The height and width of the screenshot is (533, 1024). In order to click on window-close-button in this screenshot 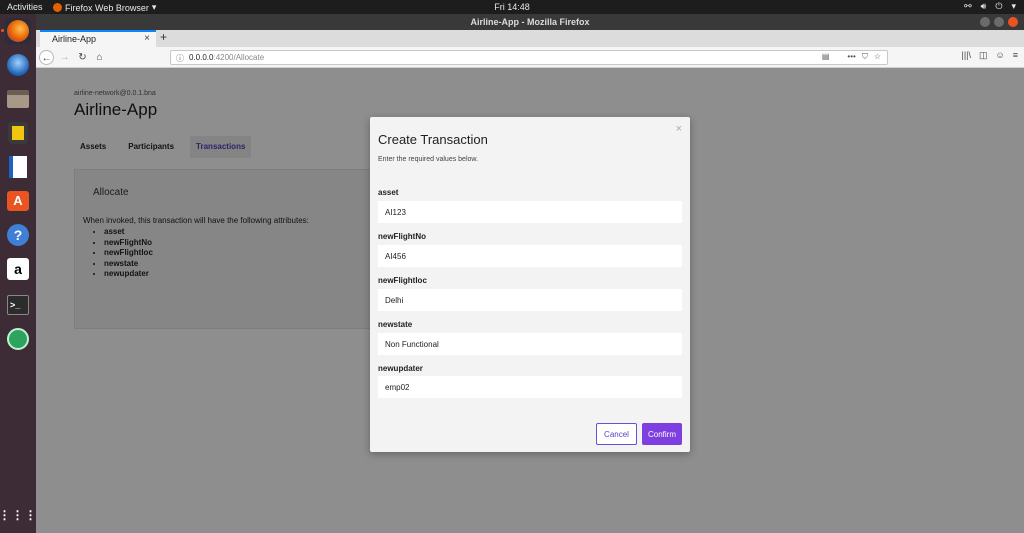, I will do `click(1013, 22)`.